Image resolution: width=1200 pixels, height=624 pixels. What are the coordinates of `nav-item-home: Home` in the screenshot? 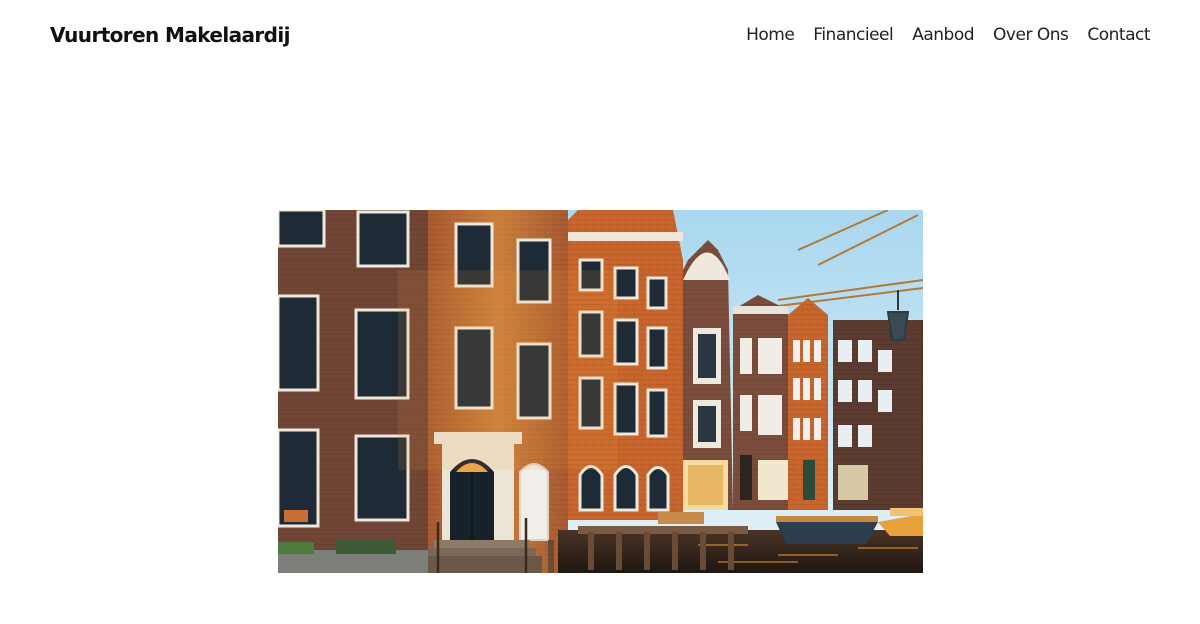 It's located at (770, 35).